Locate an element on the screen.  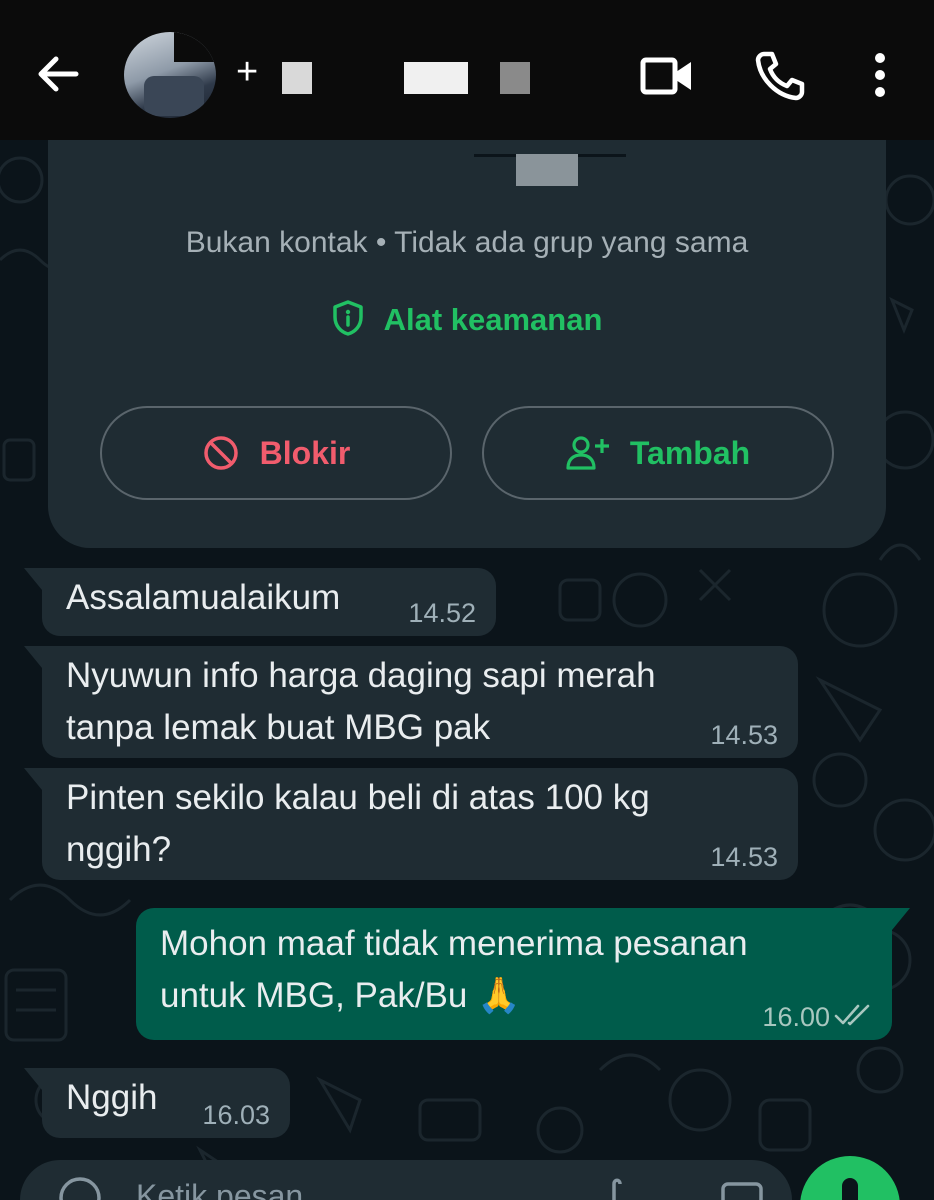
security-tools-link: Alat keamanan is located at coordinates (467, 319).